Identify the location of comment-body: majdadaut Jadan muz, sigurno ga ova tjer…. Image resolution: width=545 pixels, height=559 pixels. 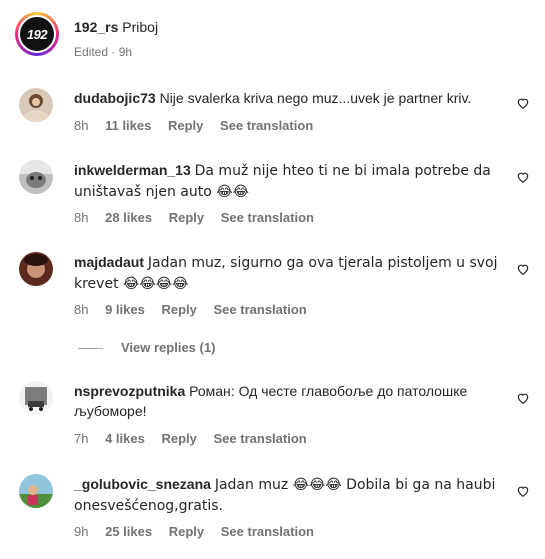
(289, 273).